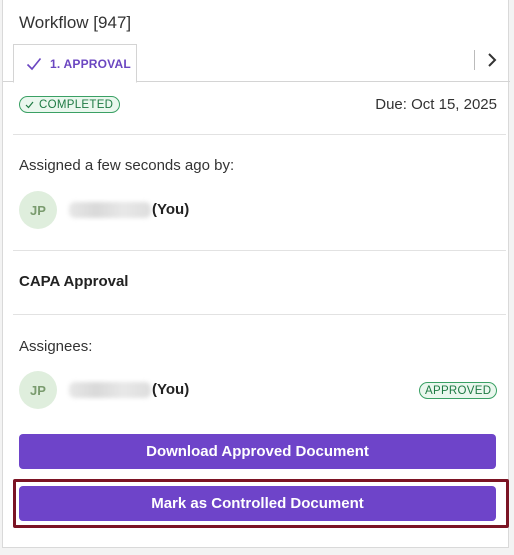  I want to click on assignees-label: Assignees:, so click(56, 346).